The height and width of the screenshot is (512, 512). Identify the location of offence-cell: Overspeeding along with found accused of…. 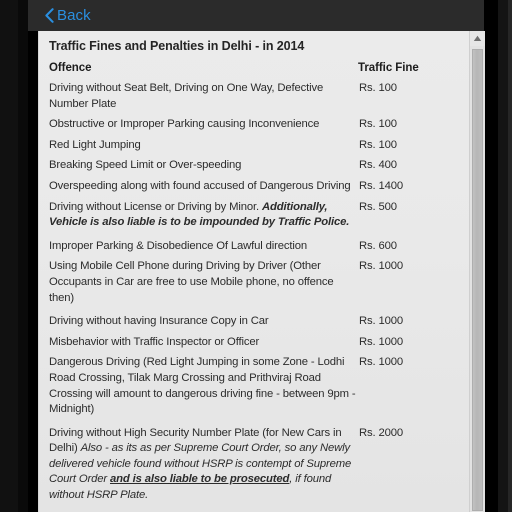
(200, 185).